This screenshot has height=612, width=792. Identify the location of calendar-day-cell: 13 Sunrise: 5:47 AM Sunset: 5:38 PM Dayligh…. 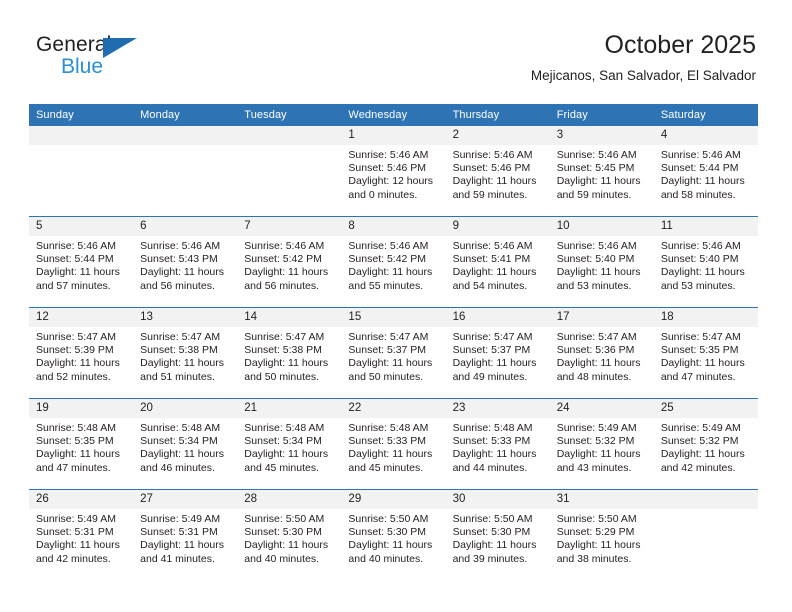
(185, 353).